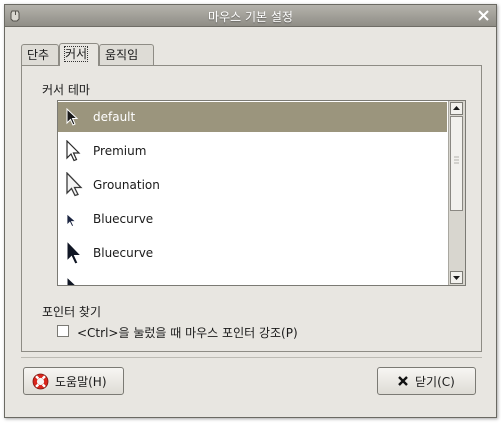 The width and height of the screenshot is (501, 423). I want to click on tab-motion: 움직임, so click(126, 54).